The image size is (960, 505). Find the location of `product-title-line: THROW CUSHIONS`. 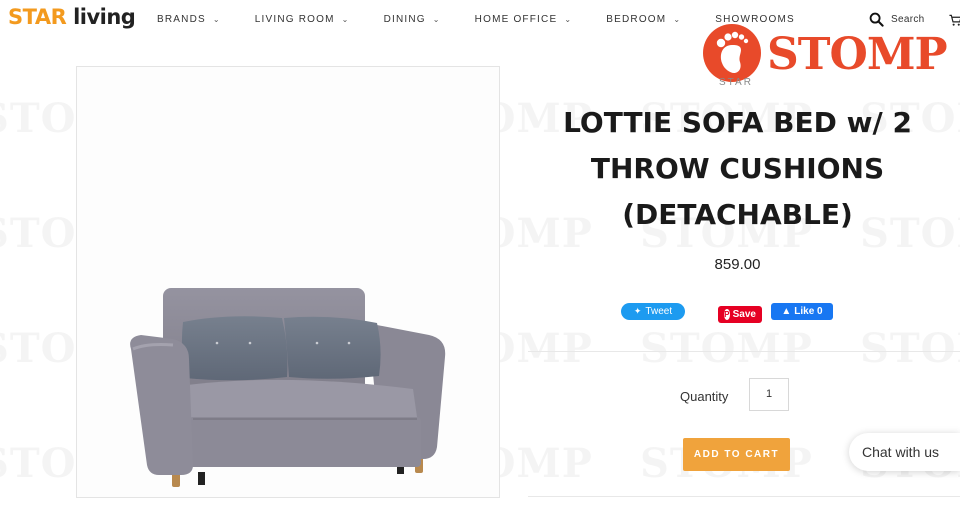

product-title-line: THROW CUSHIONS is located at coordinates (737, 168).